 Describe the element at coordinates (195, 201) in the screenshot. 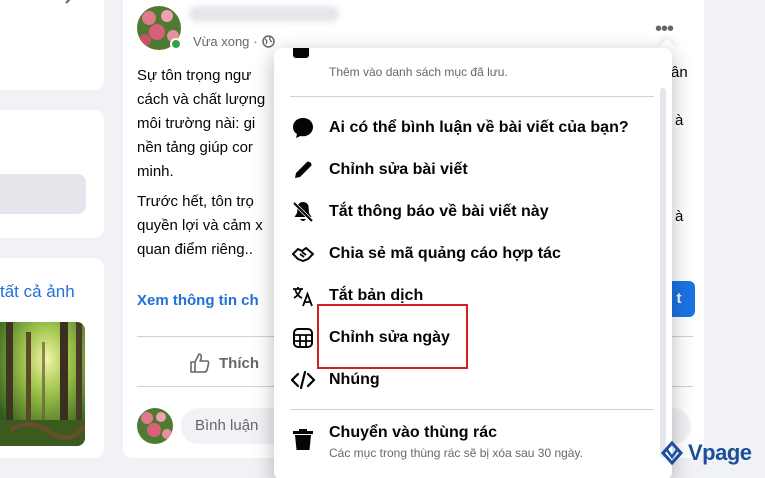

I see `post-line: Trước hết, tôn trọ` at that location.